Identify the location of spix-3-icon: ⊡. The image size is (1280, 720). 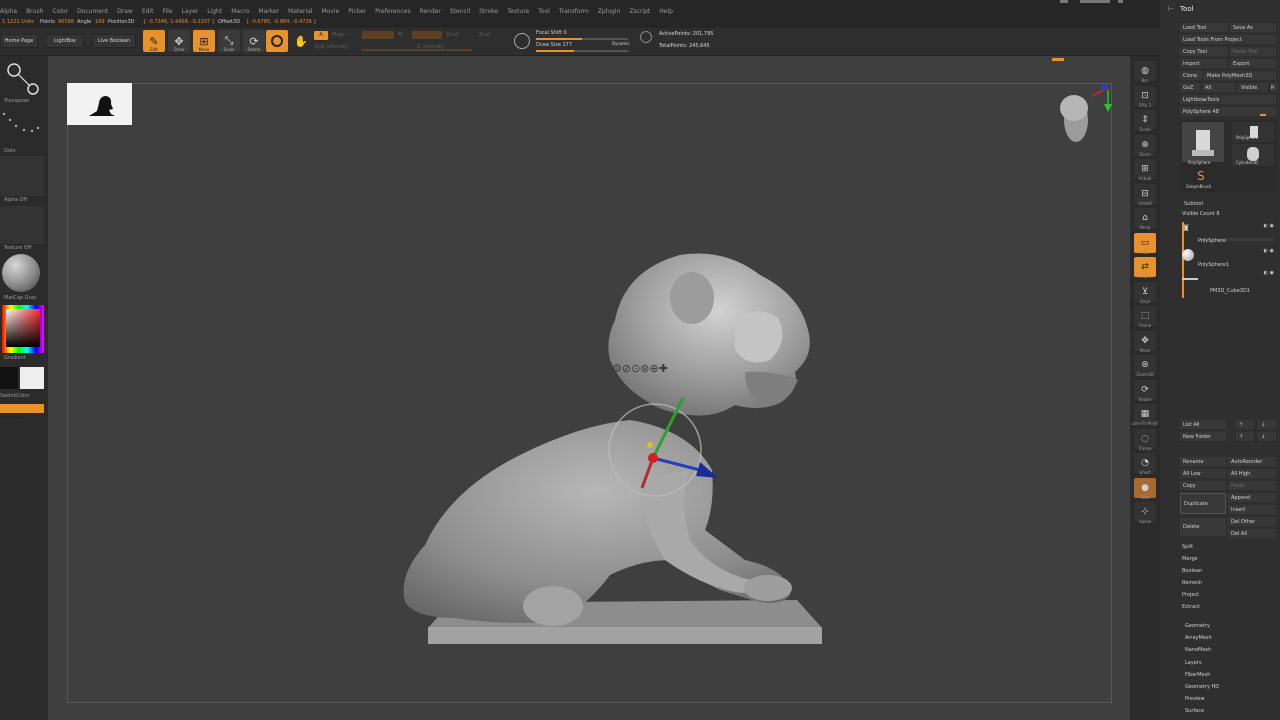
(1145, 95).